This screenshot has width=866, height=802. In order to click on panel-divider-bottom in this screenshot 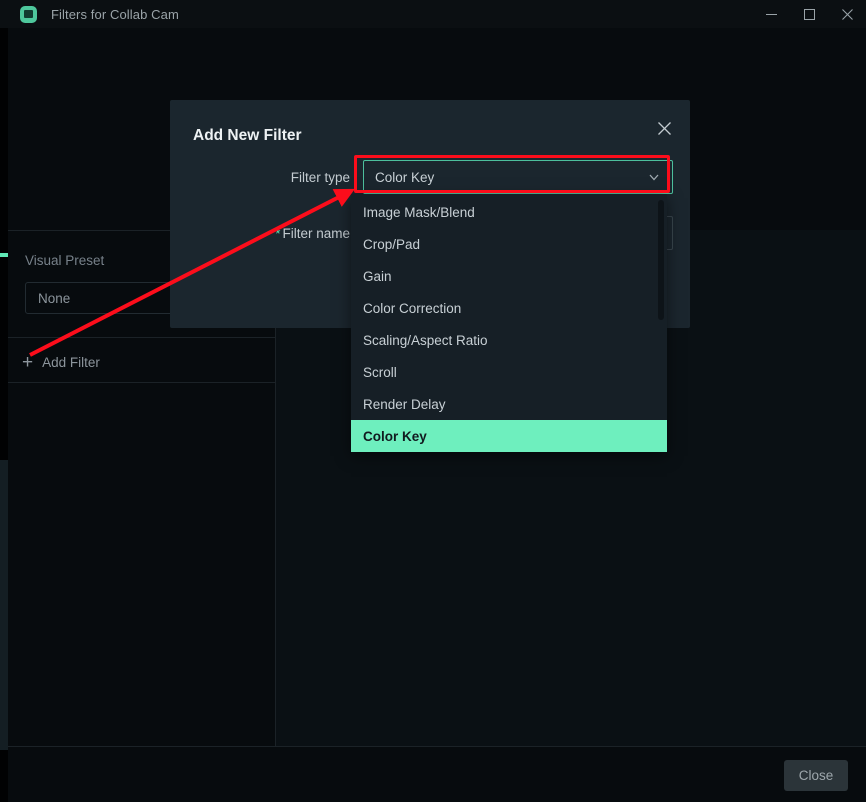, I will do `click(141, 382)`.